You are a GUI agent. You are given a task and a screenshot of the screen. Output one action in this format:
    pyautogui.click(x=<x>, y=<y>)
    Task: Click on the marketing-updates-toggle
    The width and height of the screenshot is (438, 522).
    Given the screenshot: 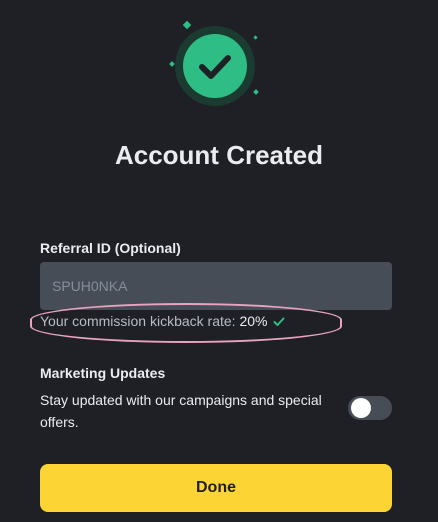 What is the action you would take?
    pyautogui.click(x=370, y=408)
    